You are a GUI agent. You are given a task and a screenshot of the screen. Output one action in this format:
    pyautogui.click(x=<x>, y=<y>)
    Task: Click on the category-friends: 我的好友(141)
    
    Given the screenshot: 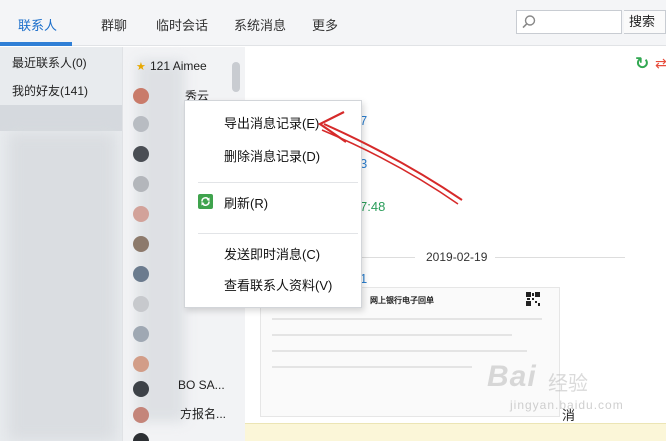 What is the action you would take?
    pyautogui.click(x=50, y=90)
    